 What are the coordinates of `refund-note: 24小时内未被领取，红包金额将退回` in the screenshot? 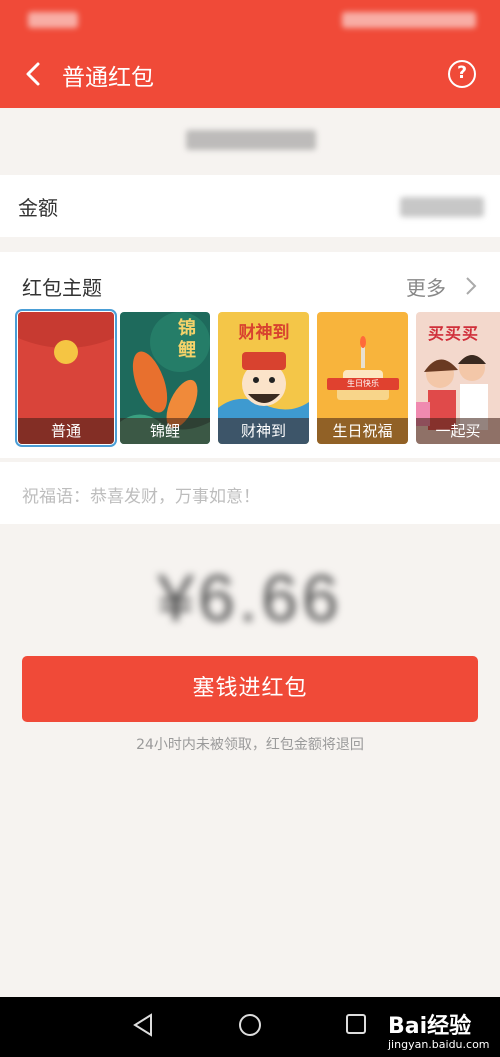 It's located at (250, 745).